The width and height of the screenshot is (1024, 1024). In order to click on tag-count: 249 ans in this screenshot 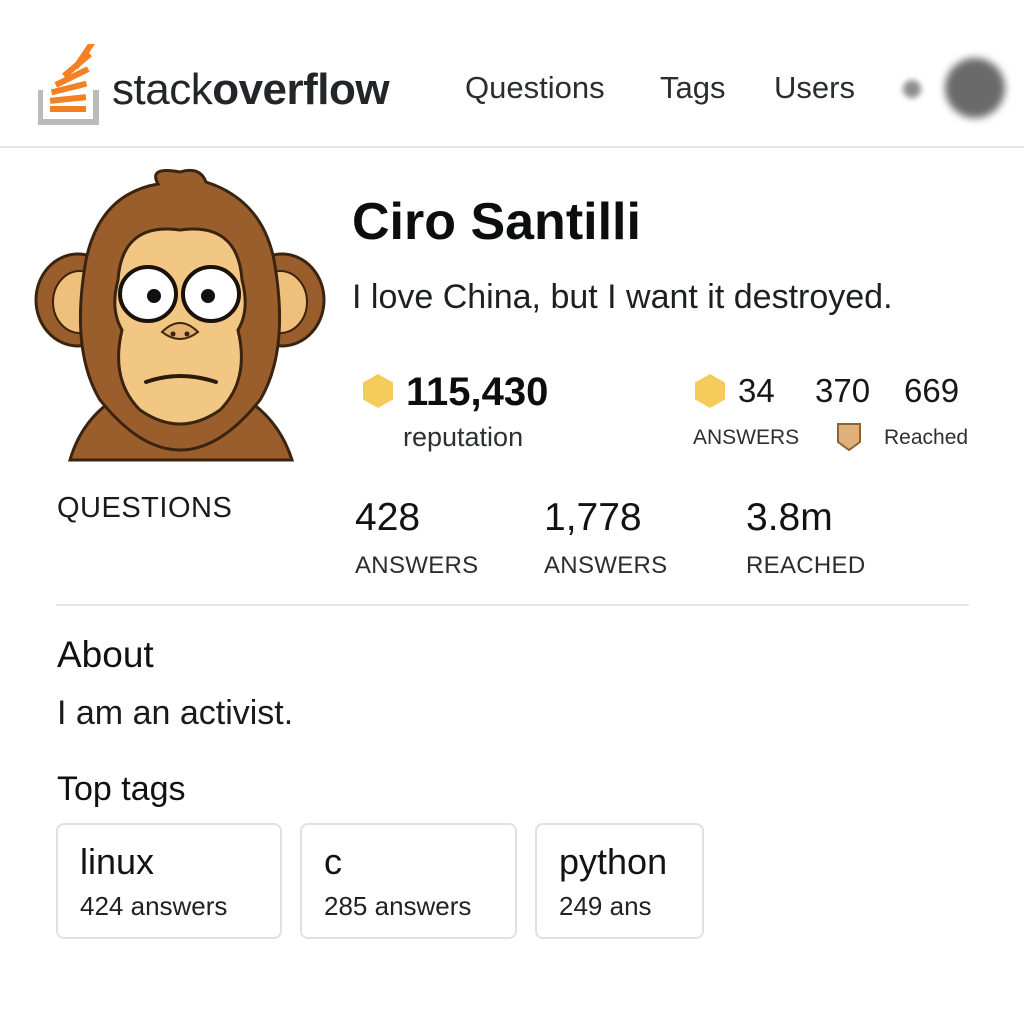, I will do `click(605, 906)`.